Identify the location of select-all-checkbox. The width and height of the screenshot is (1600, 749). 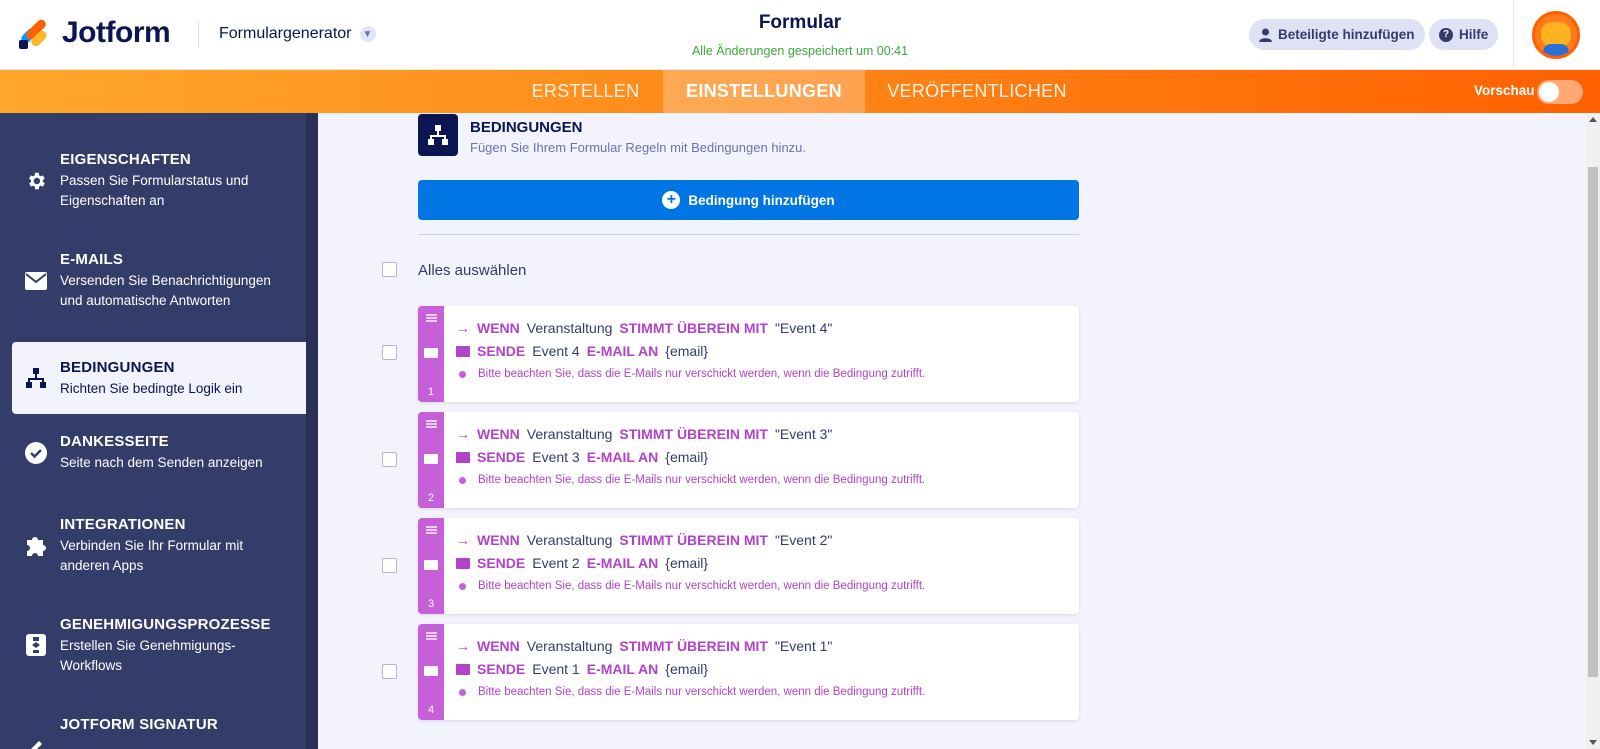
(389, 269).